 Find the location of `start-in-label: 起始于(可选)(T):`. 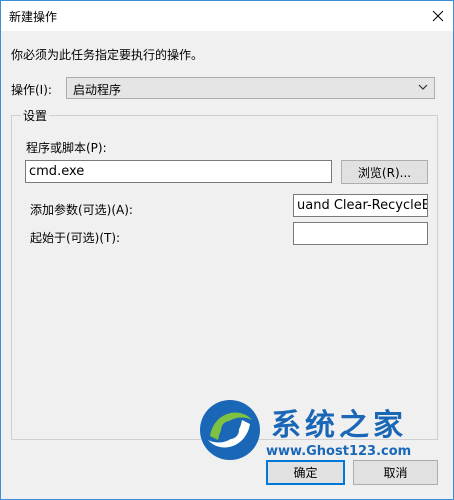

start-in-label: 起始于(可选)(T): is located at coordinates (75, 238).